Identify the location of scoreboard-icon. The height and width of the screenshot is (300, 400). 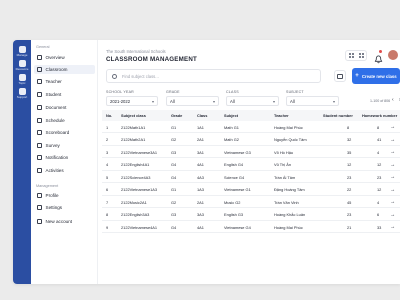
(39, 132).